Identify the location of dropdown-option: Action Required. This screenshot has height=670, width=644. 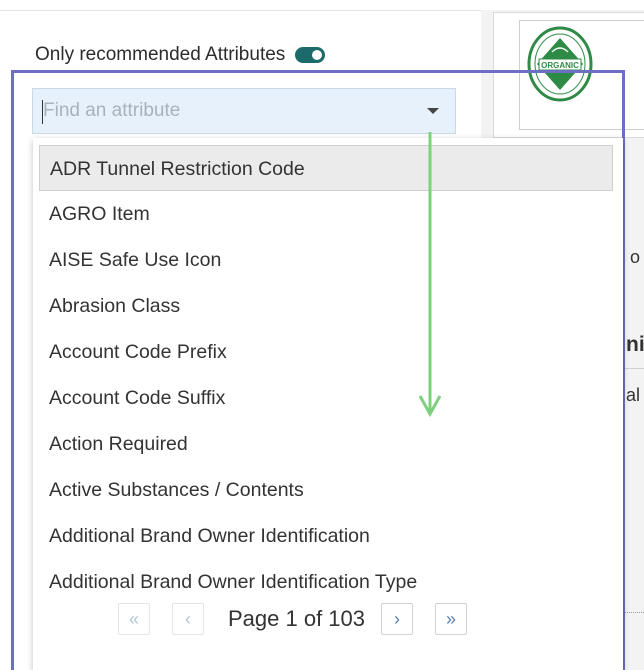
(326, 444).